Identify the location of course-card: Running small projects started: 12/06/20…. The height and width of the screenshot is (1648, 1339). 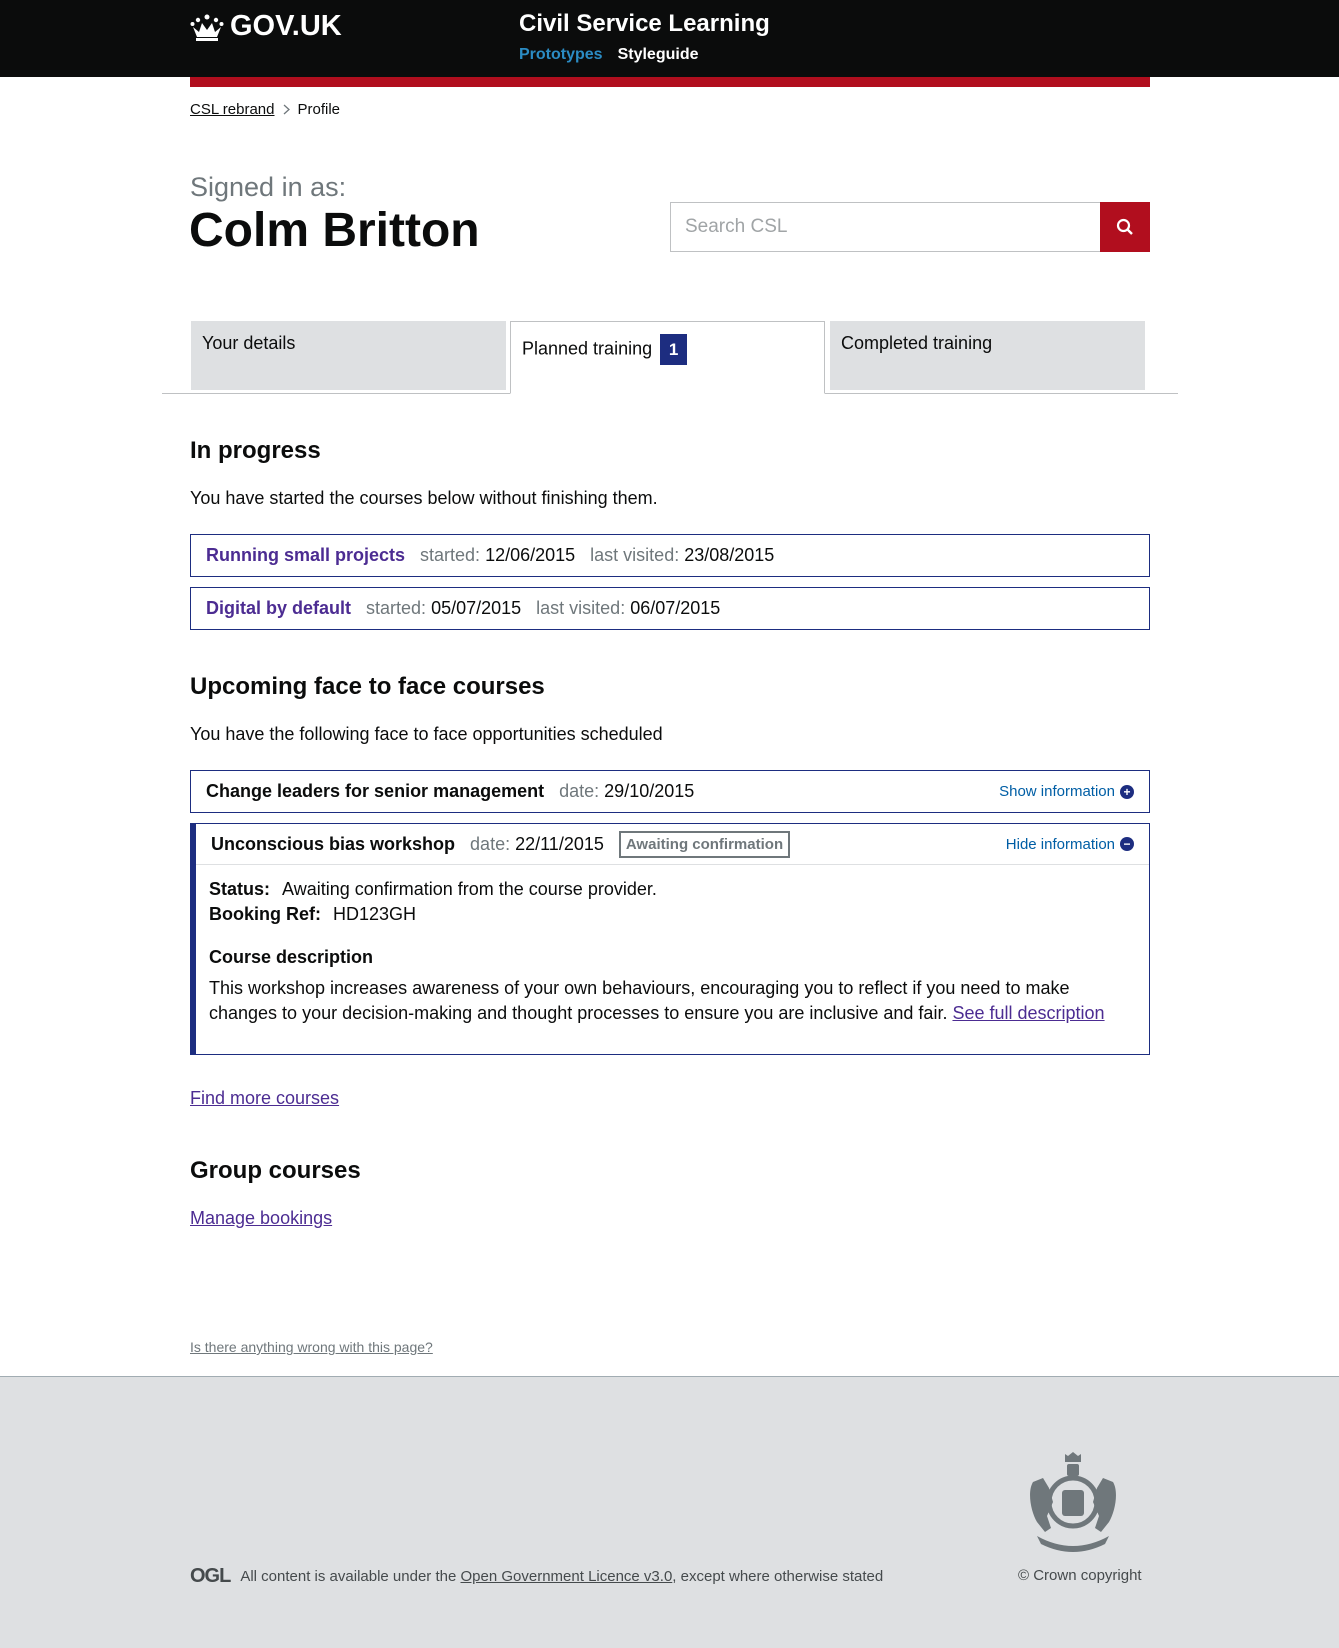
(670, 555).